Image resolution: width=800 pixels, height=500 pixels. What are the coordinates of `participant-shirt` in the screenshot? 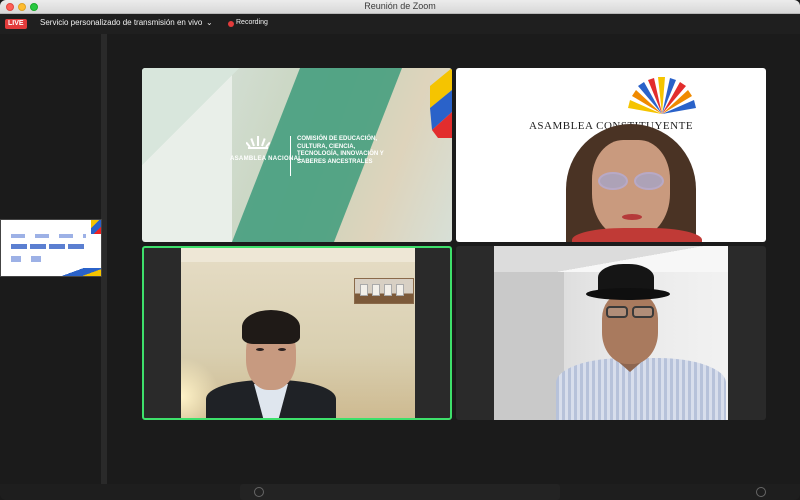 It's located at (637, 235).